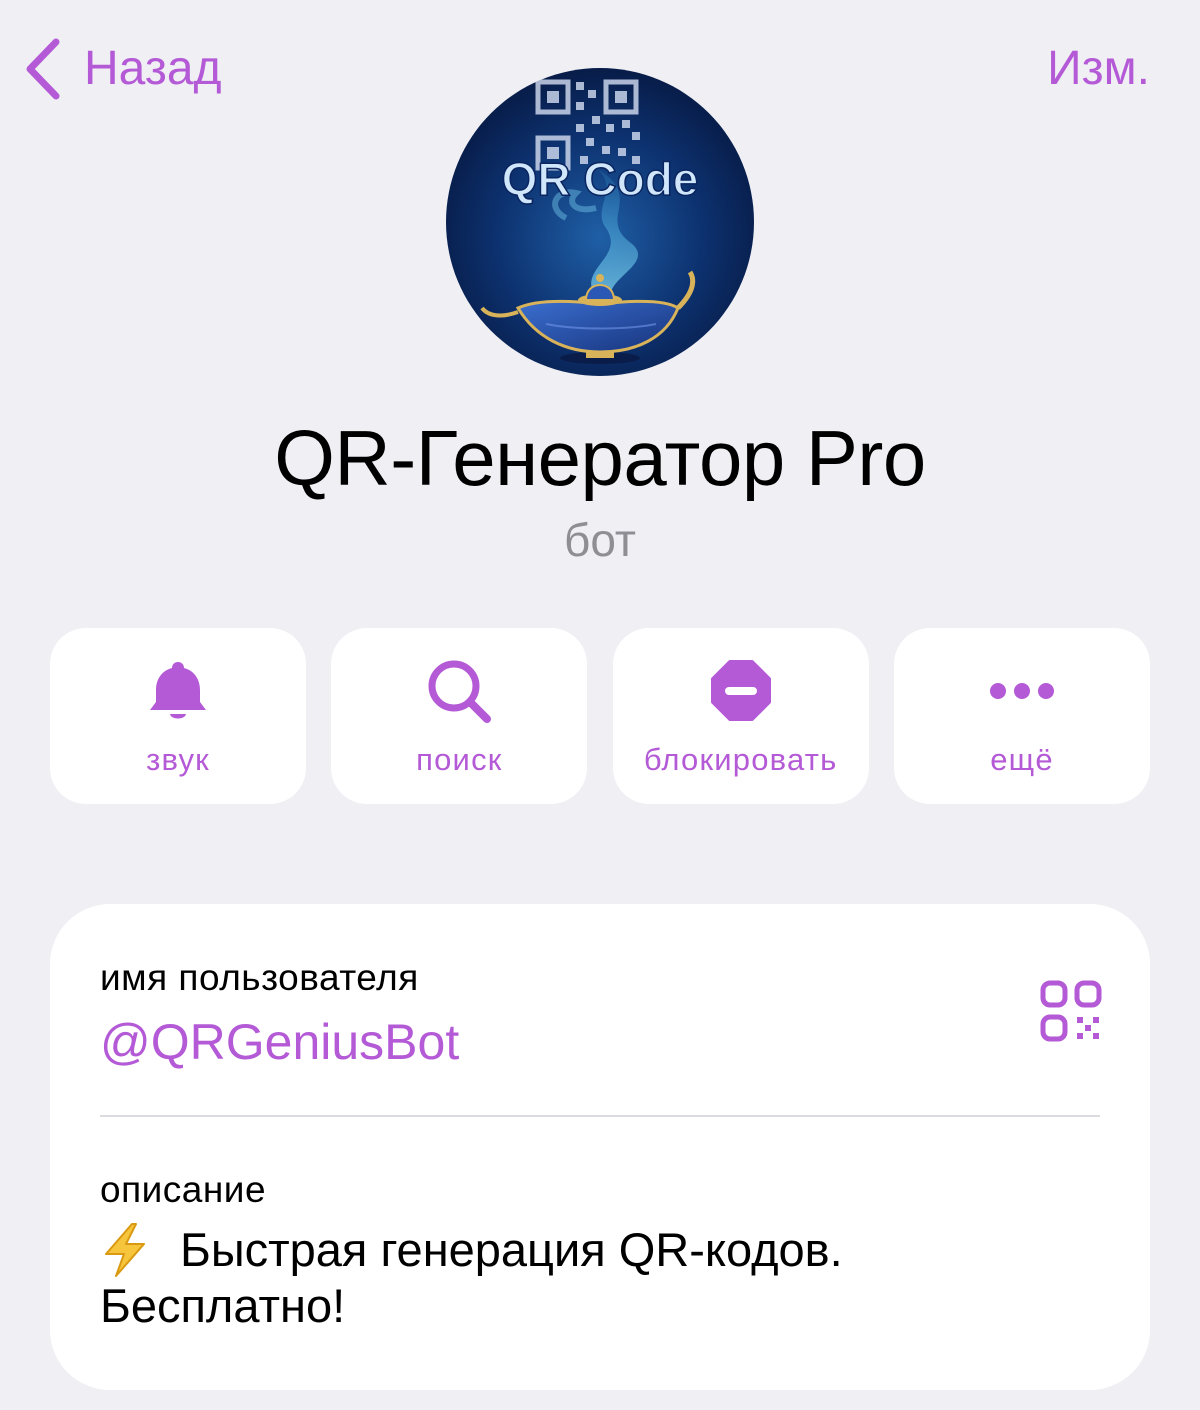  What do you see at coordinates (178, 759) in the screenshot?
I see `action-label-sound: звук` at bounding box center [178, 759].